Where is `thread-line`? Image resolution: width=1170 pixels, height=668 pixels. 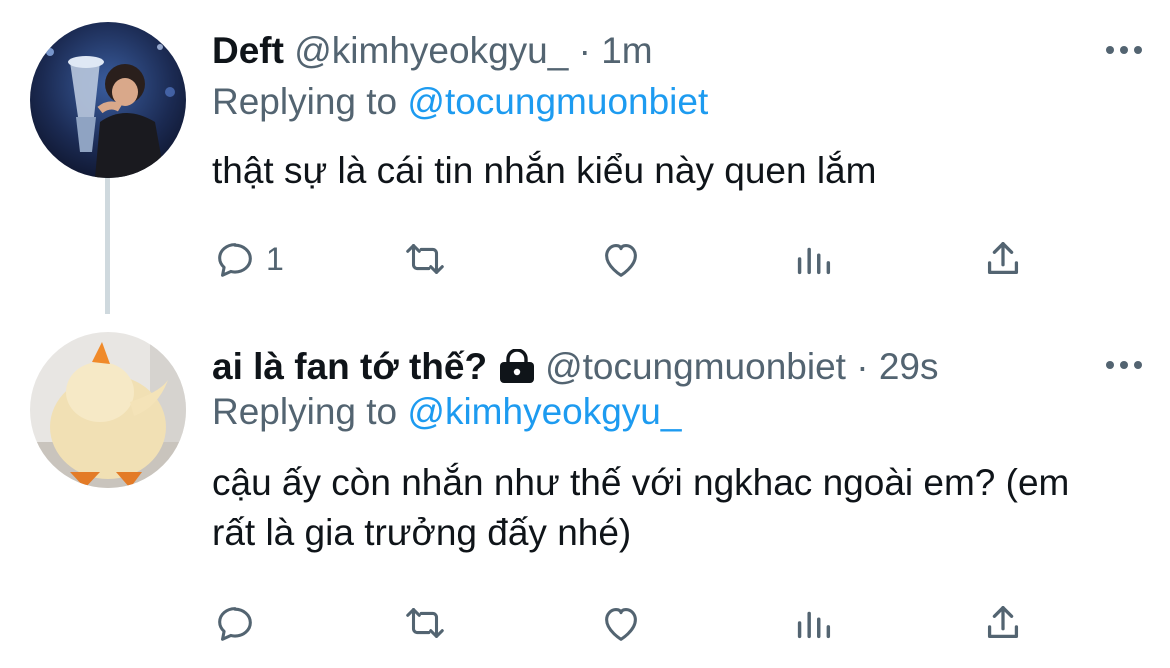 thread-line is located at coordinates (107, 246).